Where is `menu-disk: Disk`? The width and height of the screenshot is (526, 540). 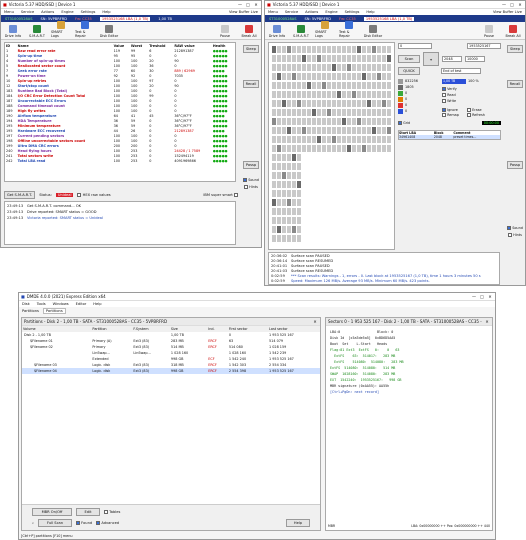
menu-disk: Disk is located at coordinates (26, 304).